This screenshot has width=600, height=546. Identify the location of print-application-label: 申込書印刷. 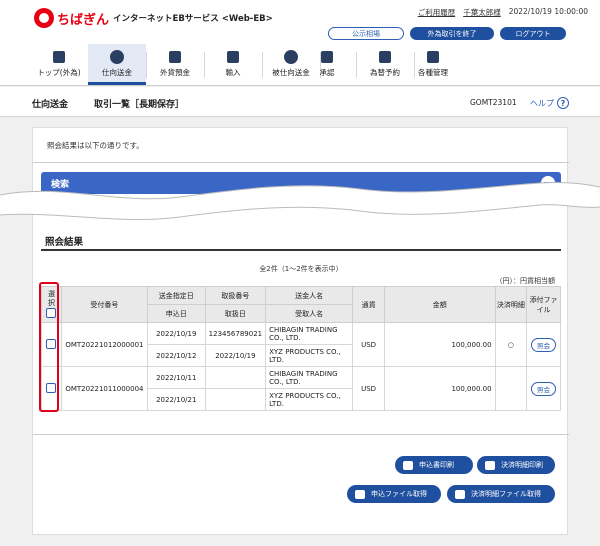
(436, 465).